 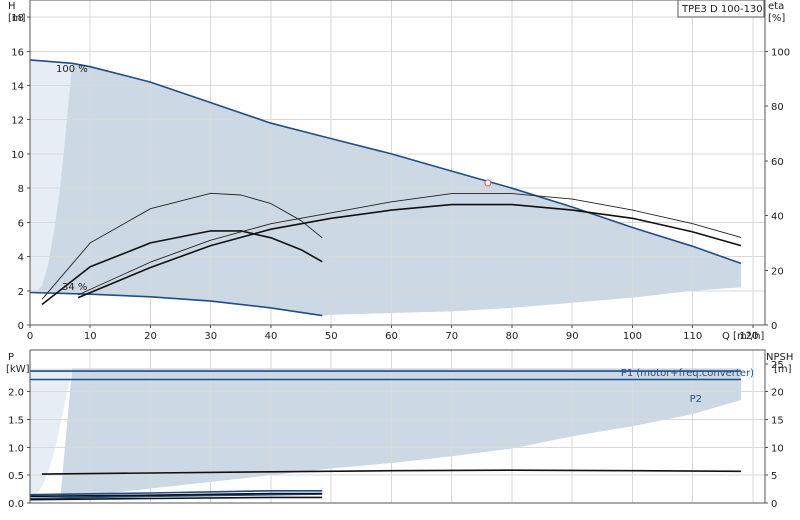 What do you see at coordinates (777, 421) in the screenshot?
I see `power-y2-tick-label: 15` at bounding box center [777, 421].